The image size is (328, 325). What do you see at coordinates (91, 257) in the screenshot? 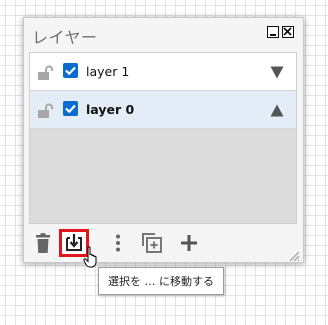
I see `hand-pointer-icon` at bounding box center [91, 257].